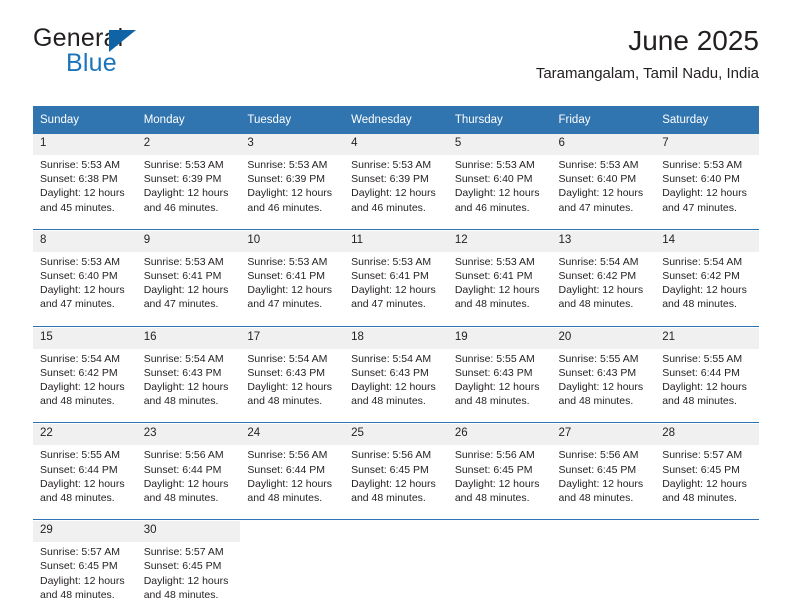 The height and width of the screenshot is (612, 792). Describe the element at coordinates (85, 241) in the screenshot. I see `day-number: 8` at that location.